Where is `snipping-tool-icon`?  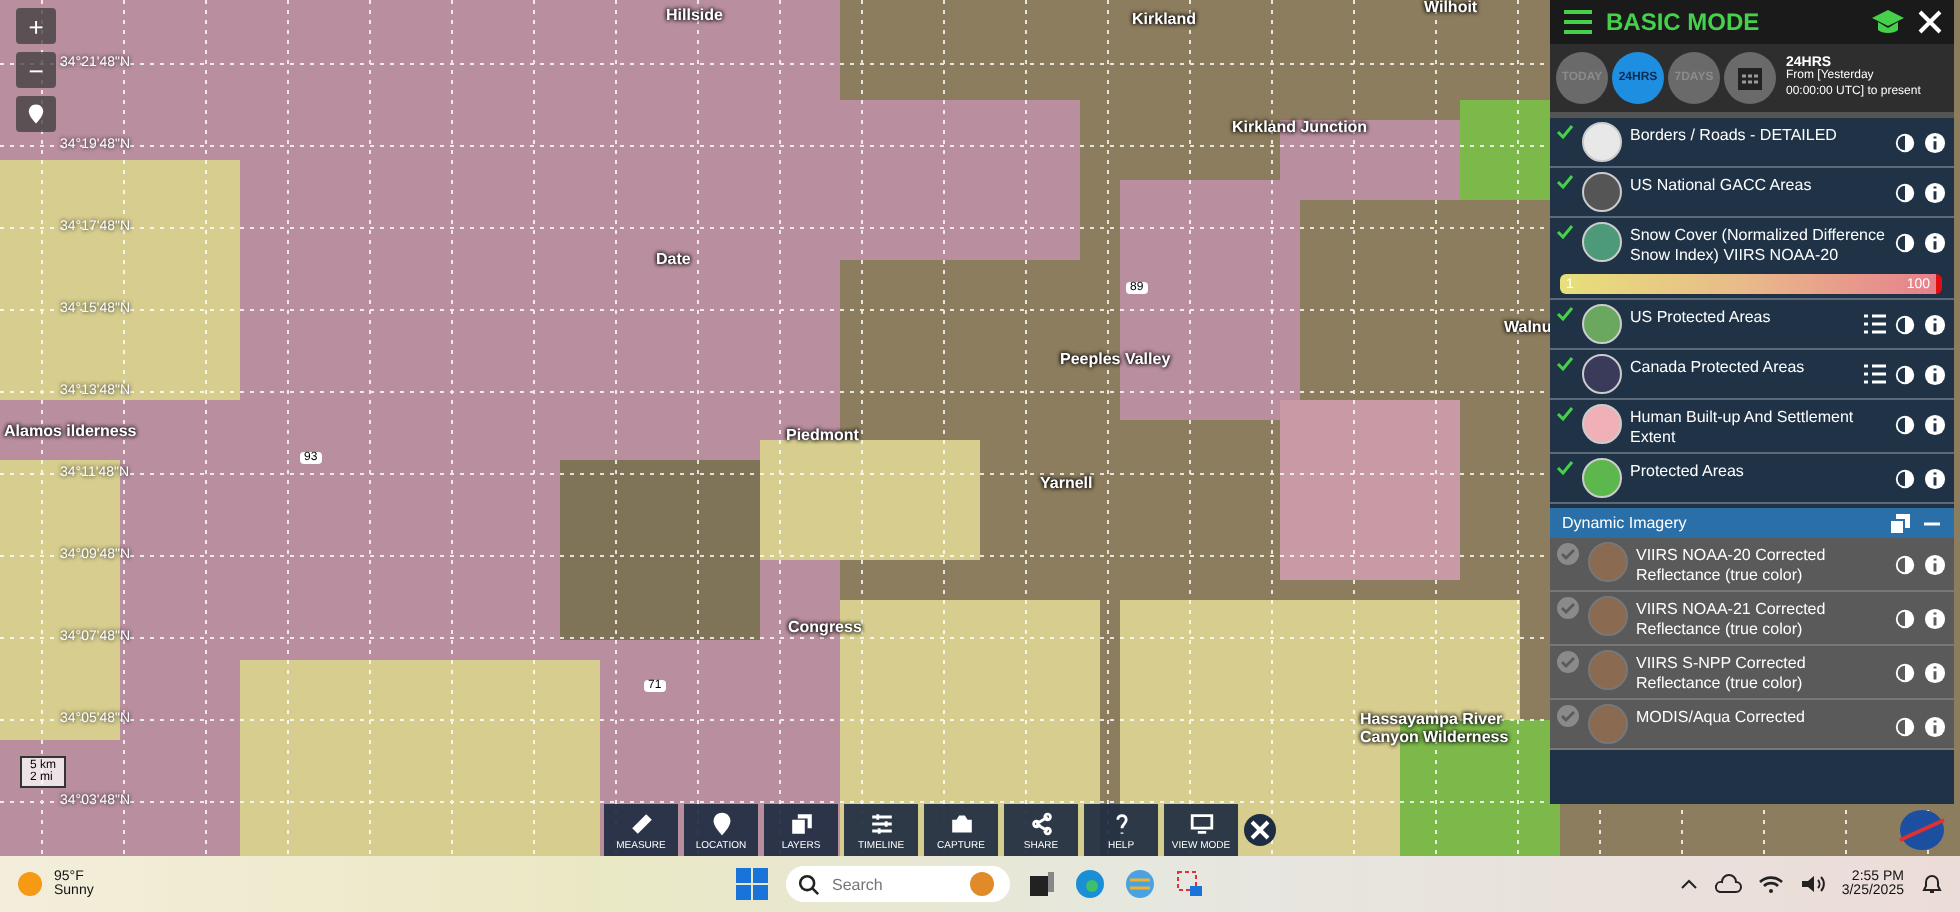
snipping-tool-icon is located at coordinates (1190, 884).